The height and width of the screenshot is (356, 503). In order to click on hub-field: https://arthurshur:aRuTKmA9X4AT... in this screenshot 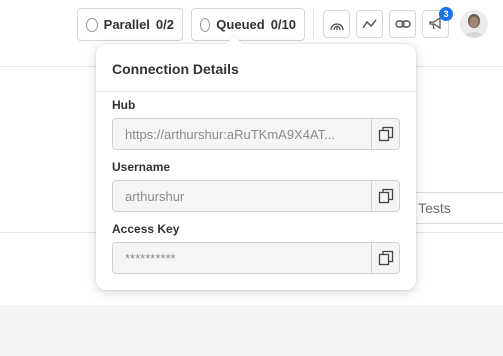, I will do `click(256, 134)`.